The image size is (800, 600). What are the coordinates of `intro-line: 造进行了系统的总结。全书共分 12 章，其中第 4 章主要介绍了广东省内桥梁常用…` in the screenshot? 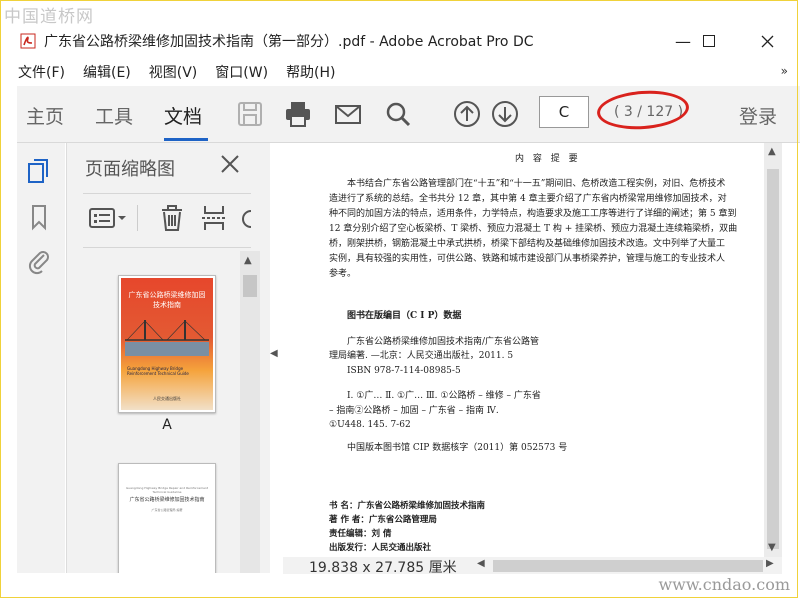 It's located at (528, 199).